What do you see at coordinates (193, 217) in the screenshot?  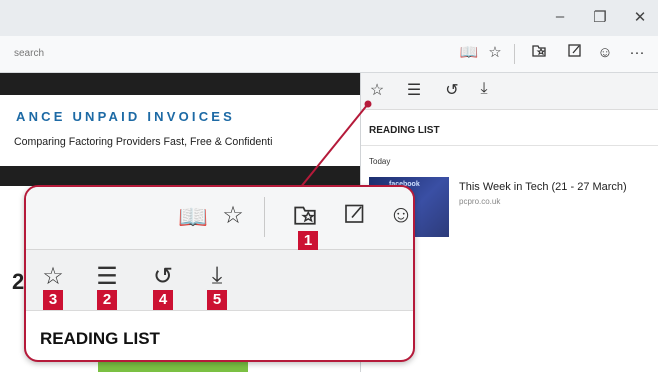 I see `reading-view-icon: 📖` at bounding box center [193, 217].